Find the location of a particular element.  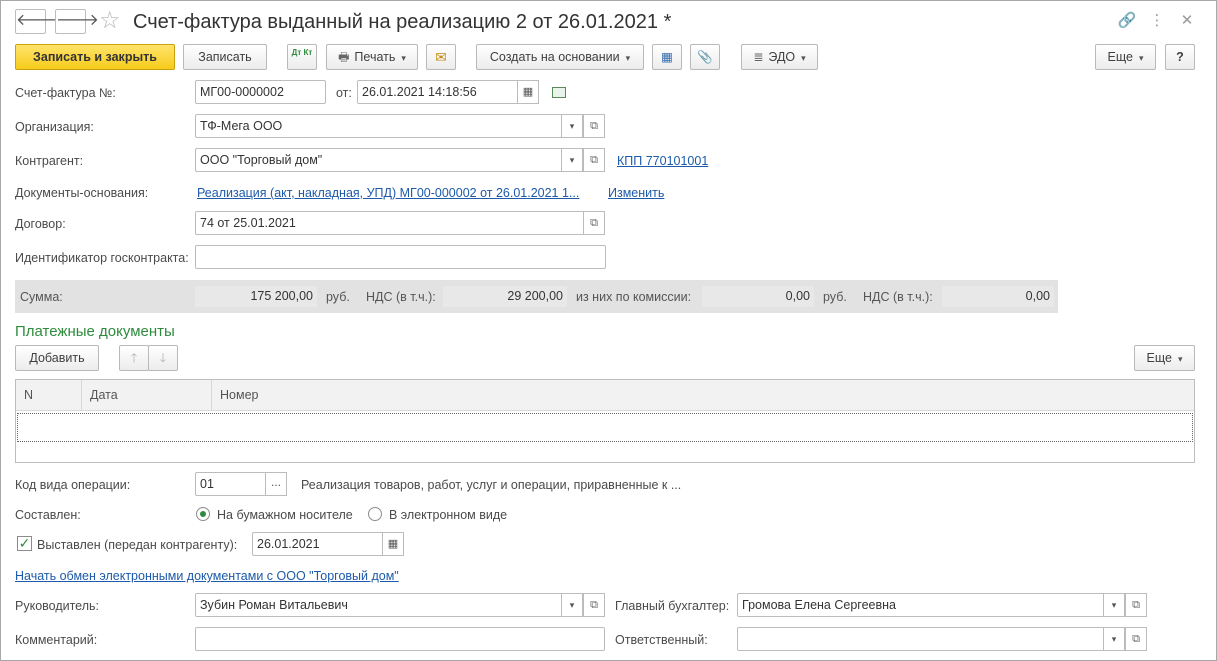

commission-value: 0,00 is located at coordinates (758, 296).